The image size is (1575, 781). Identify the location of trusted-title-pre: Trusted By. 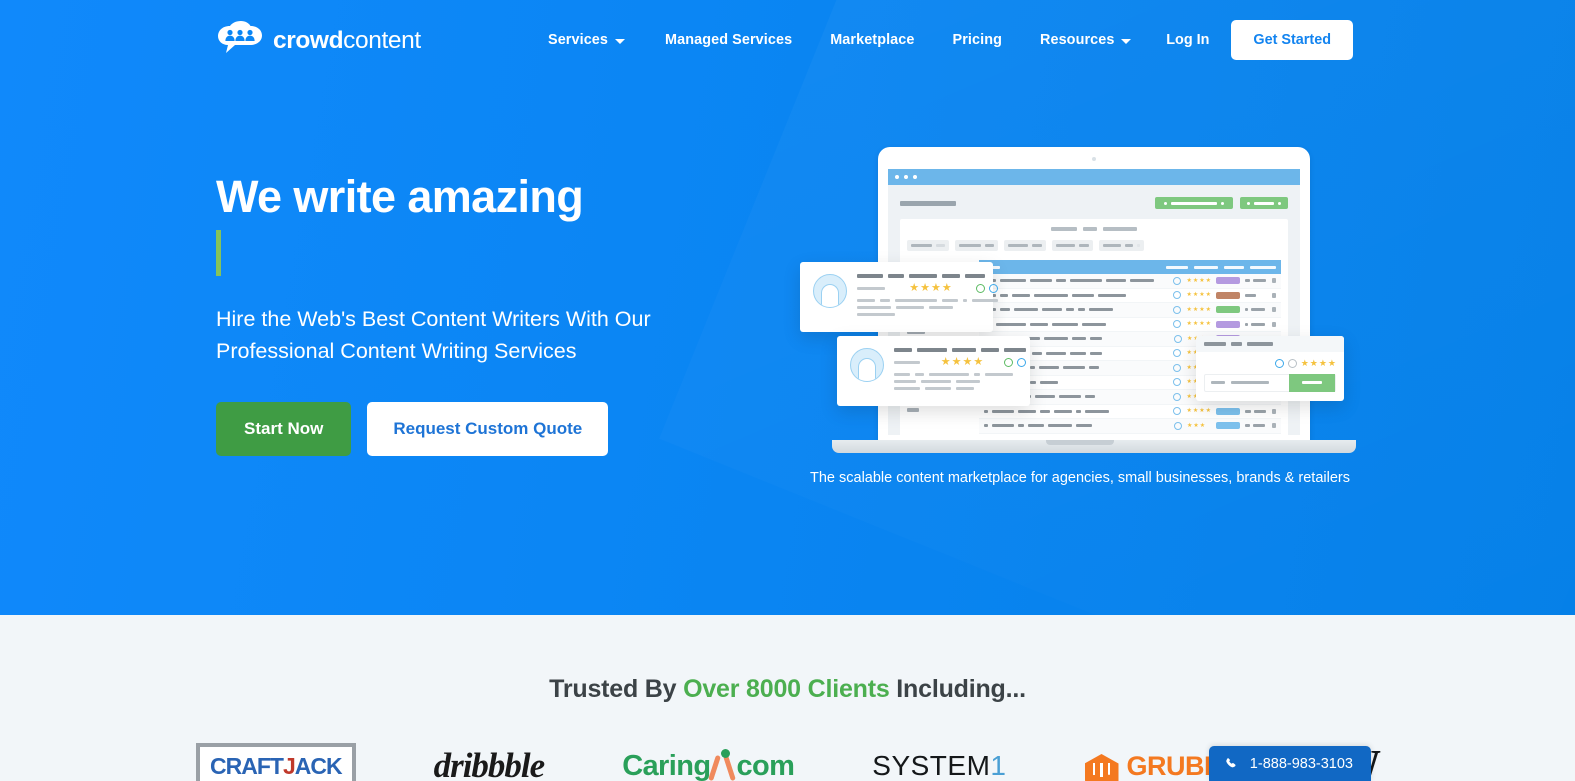
(616, 689).